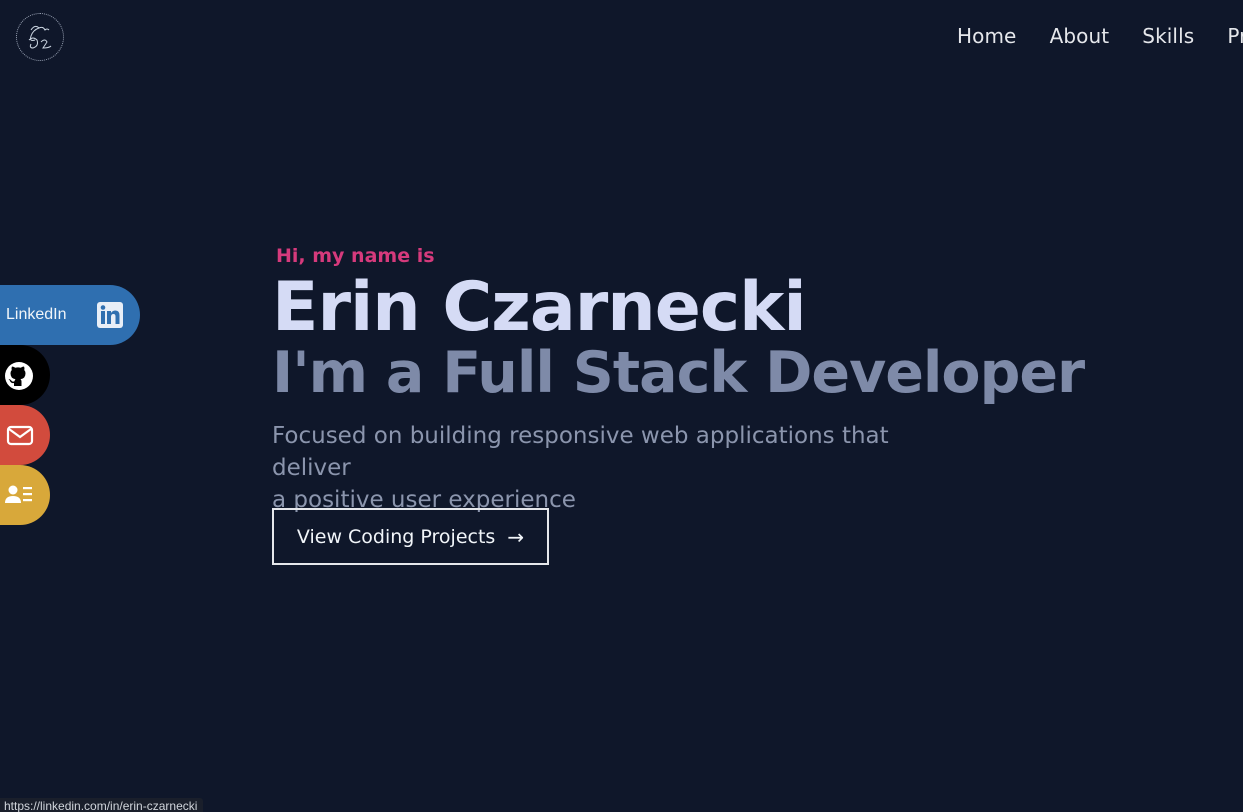 The image size is (1243, 812). I want to click on view-projects-label: View Coding Projects, so click(396, 536).